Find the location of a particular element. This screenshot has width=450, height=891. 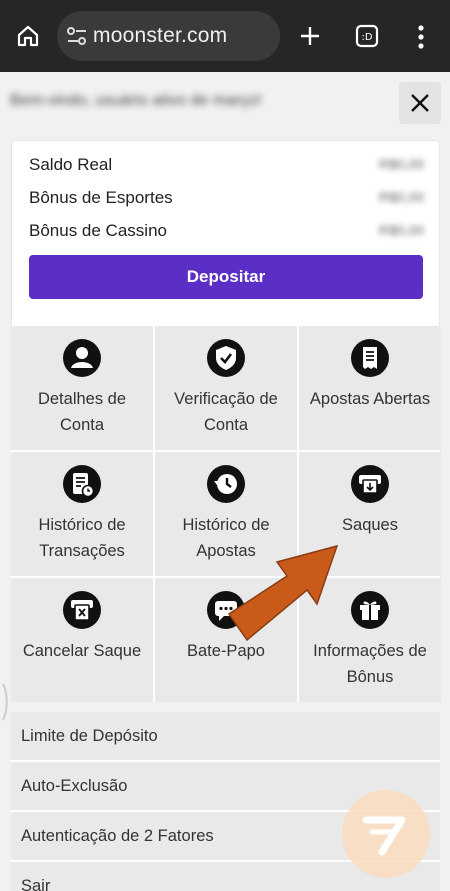

tile-label: Histórico de Transações is located at coordinates (82, 538).